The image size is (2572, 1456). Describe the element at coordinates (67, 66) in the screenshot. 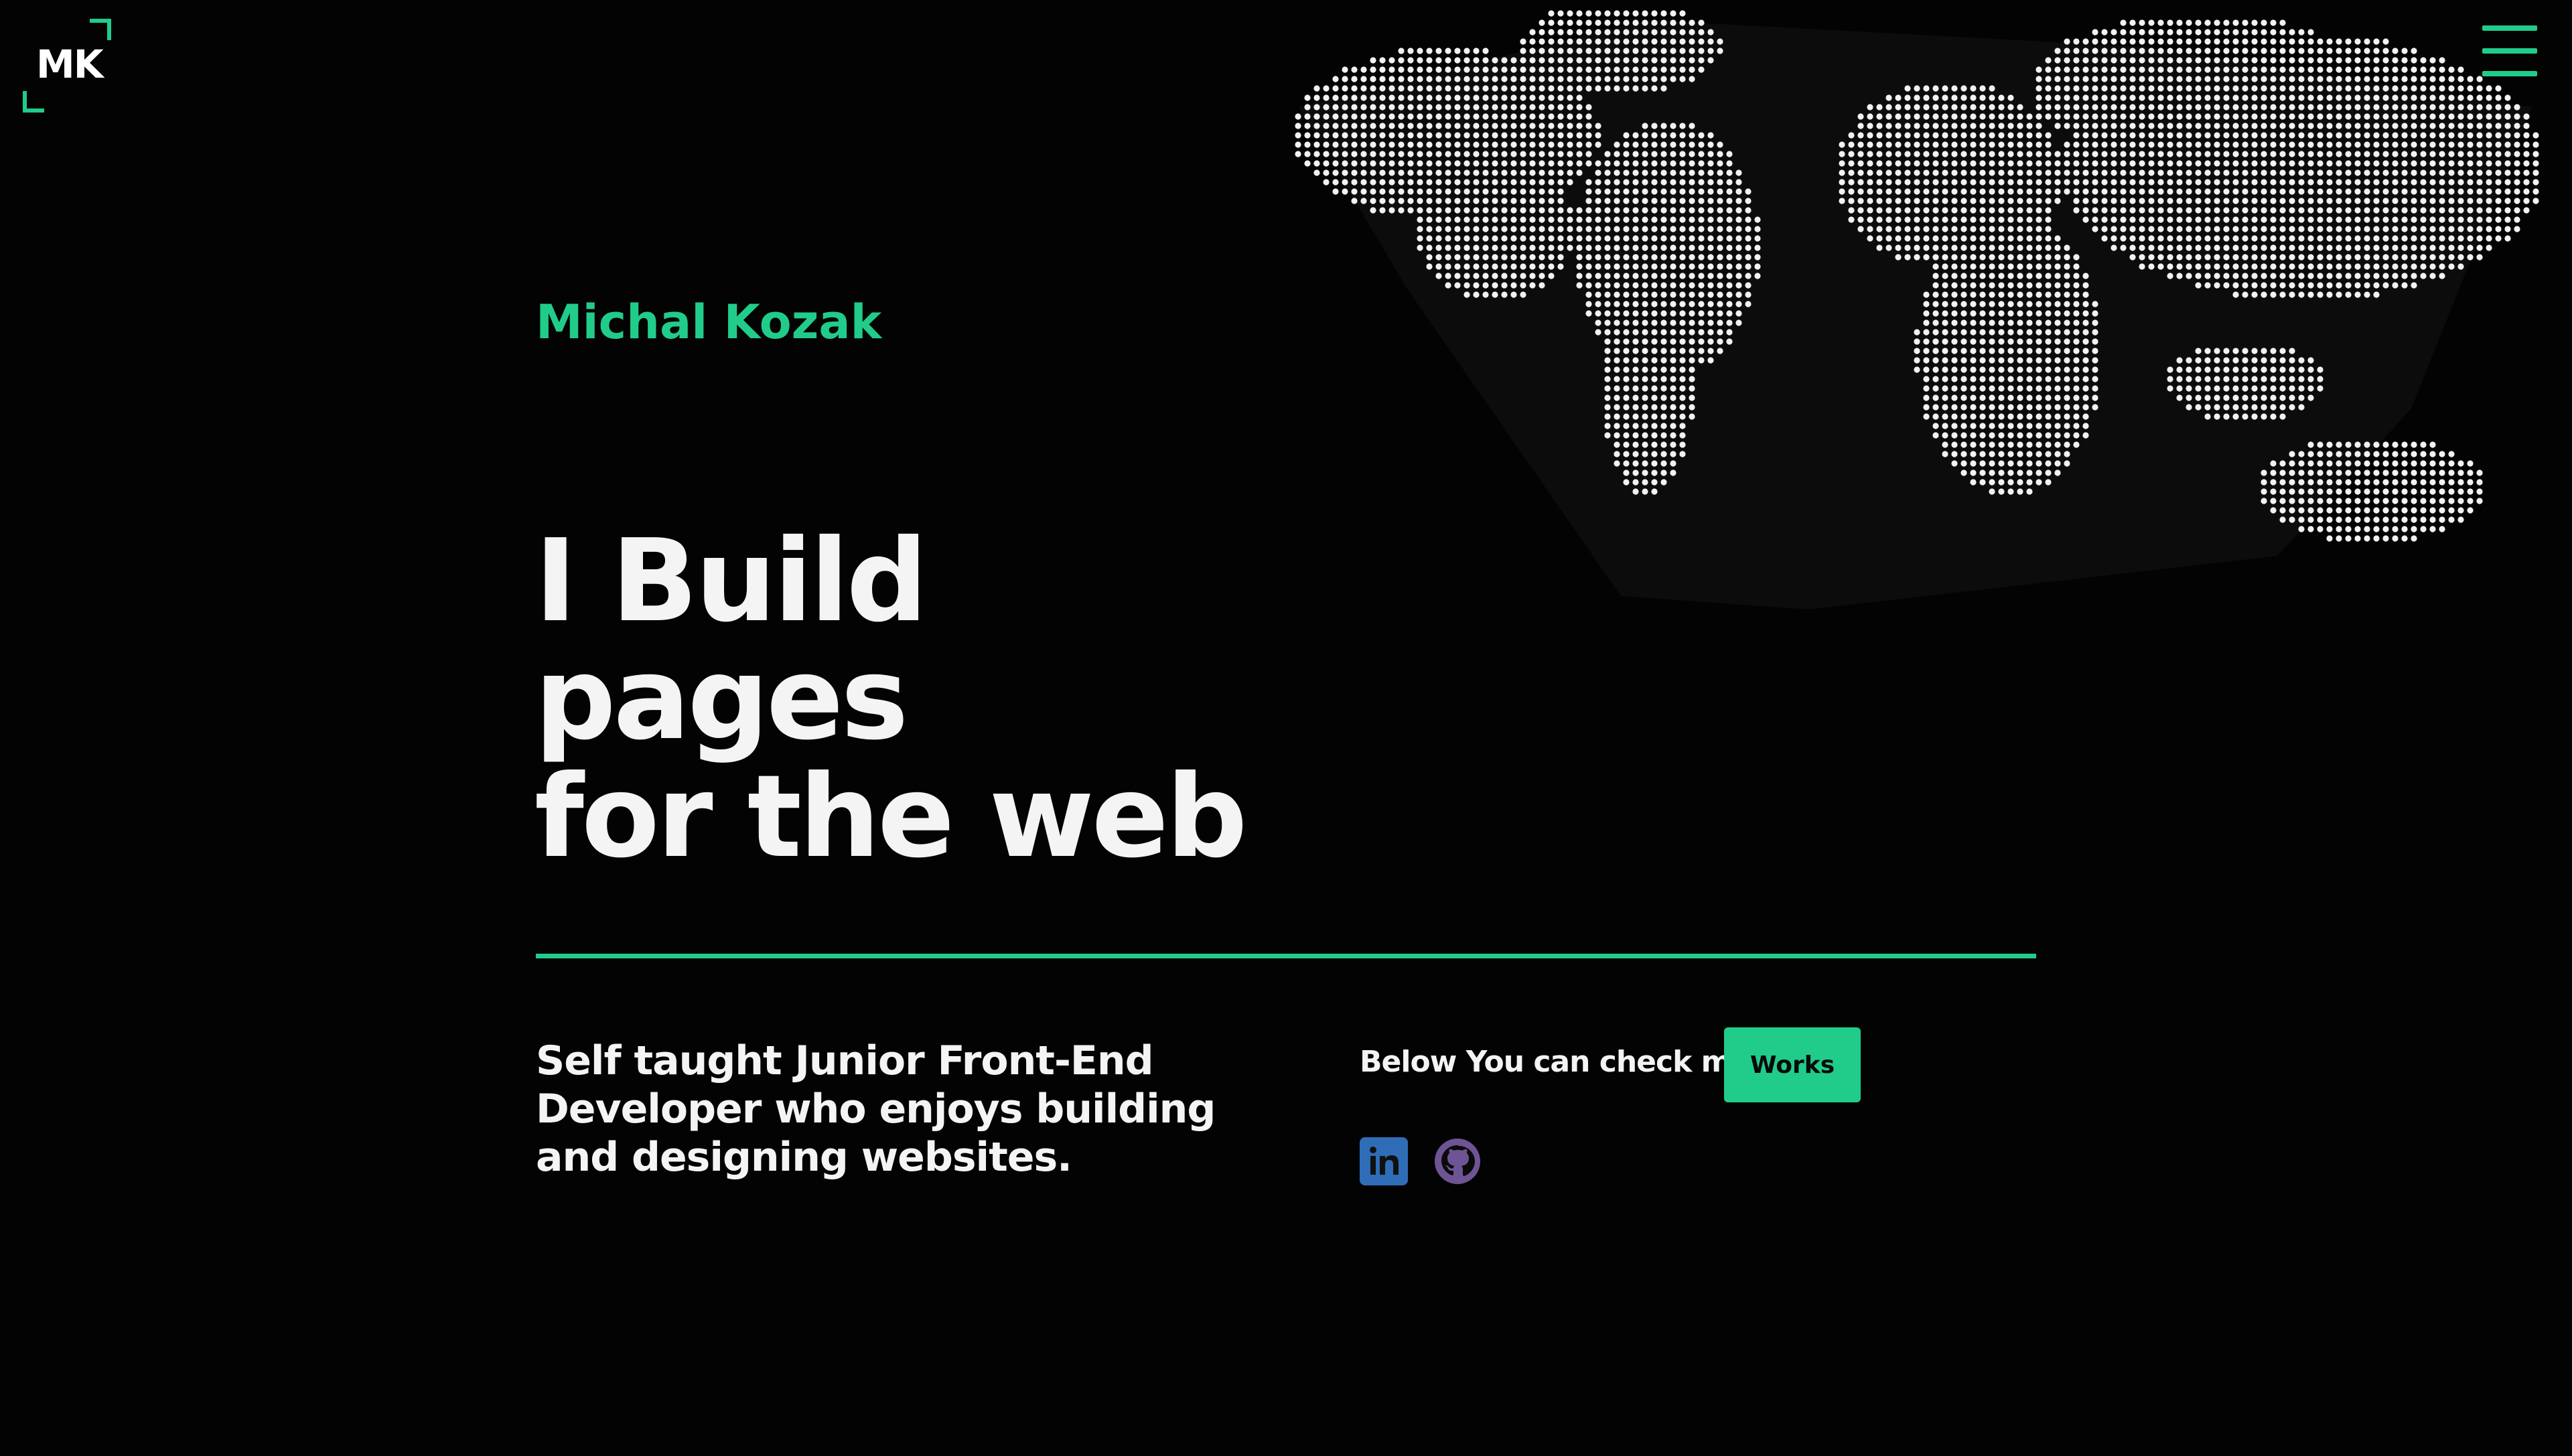

I see `logo: MK` at that location.